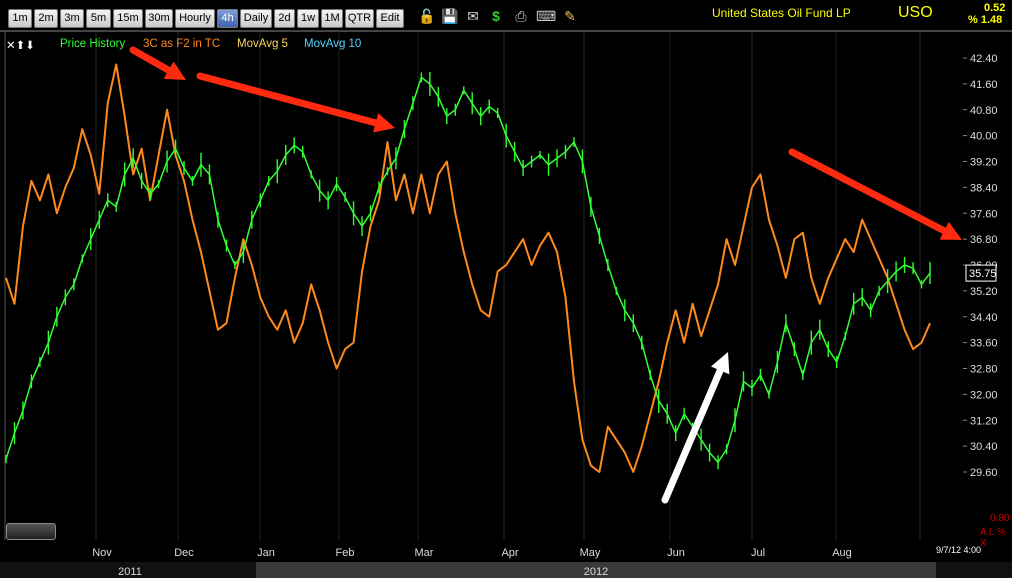  What do you see at coordinates (984, 370) in the screenshot?
I see `price-scale-label: 32.80` at bounding box center [984, 370].